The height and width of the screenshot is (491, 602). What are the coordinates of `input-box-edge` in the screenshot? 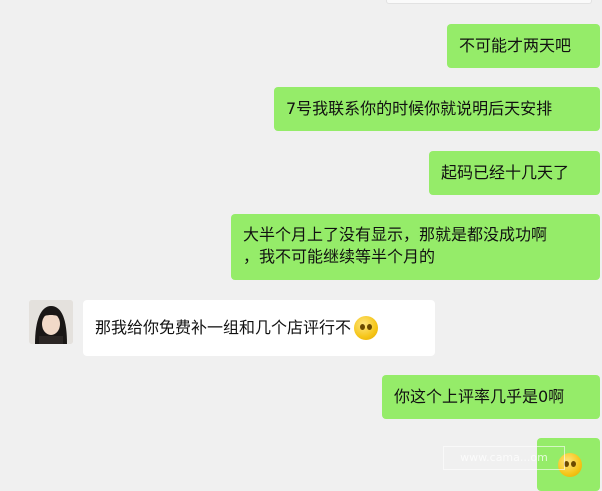 It's located at (489, 2).